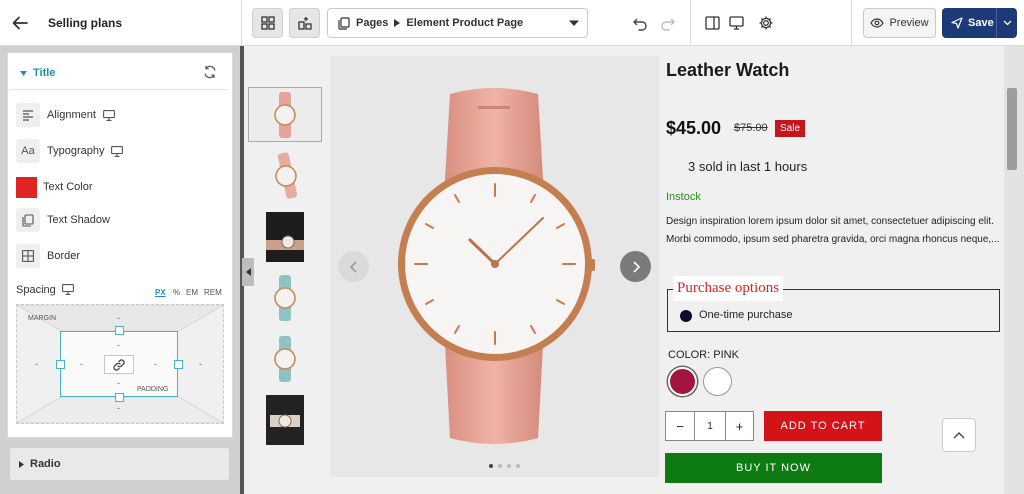  What do you see at coordinates (65, 115) in the screenshot?
I see `alignment-setting: Alignment` at bounding box center [65, 115].